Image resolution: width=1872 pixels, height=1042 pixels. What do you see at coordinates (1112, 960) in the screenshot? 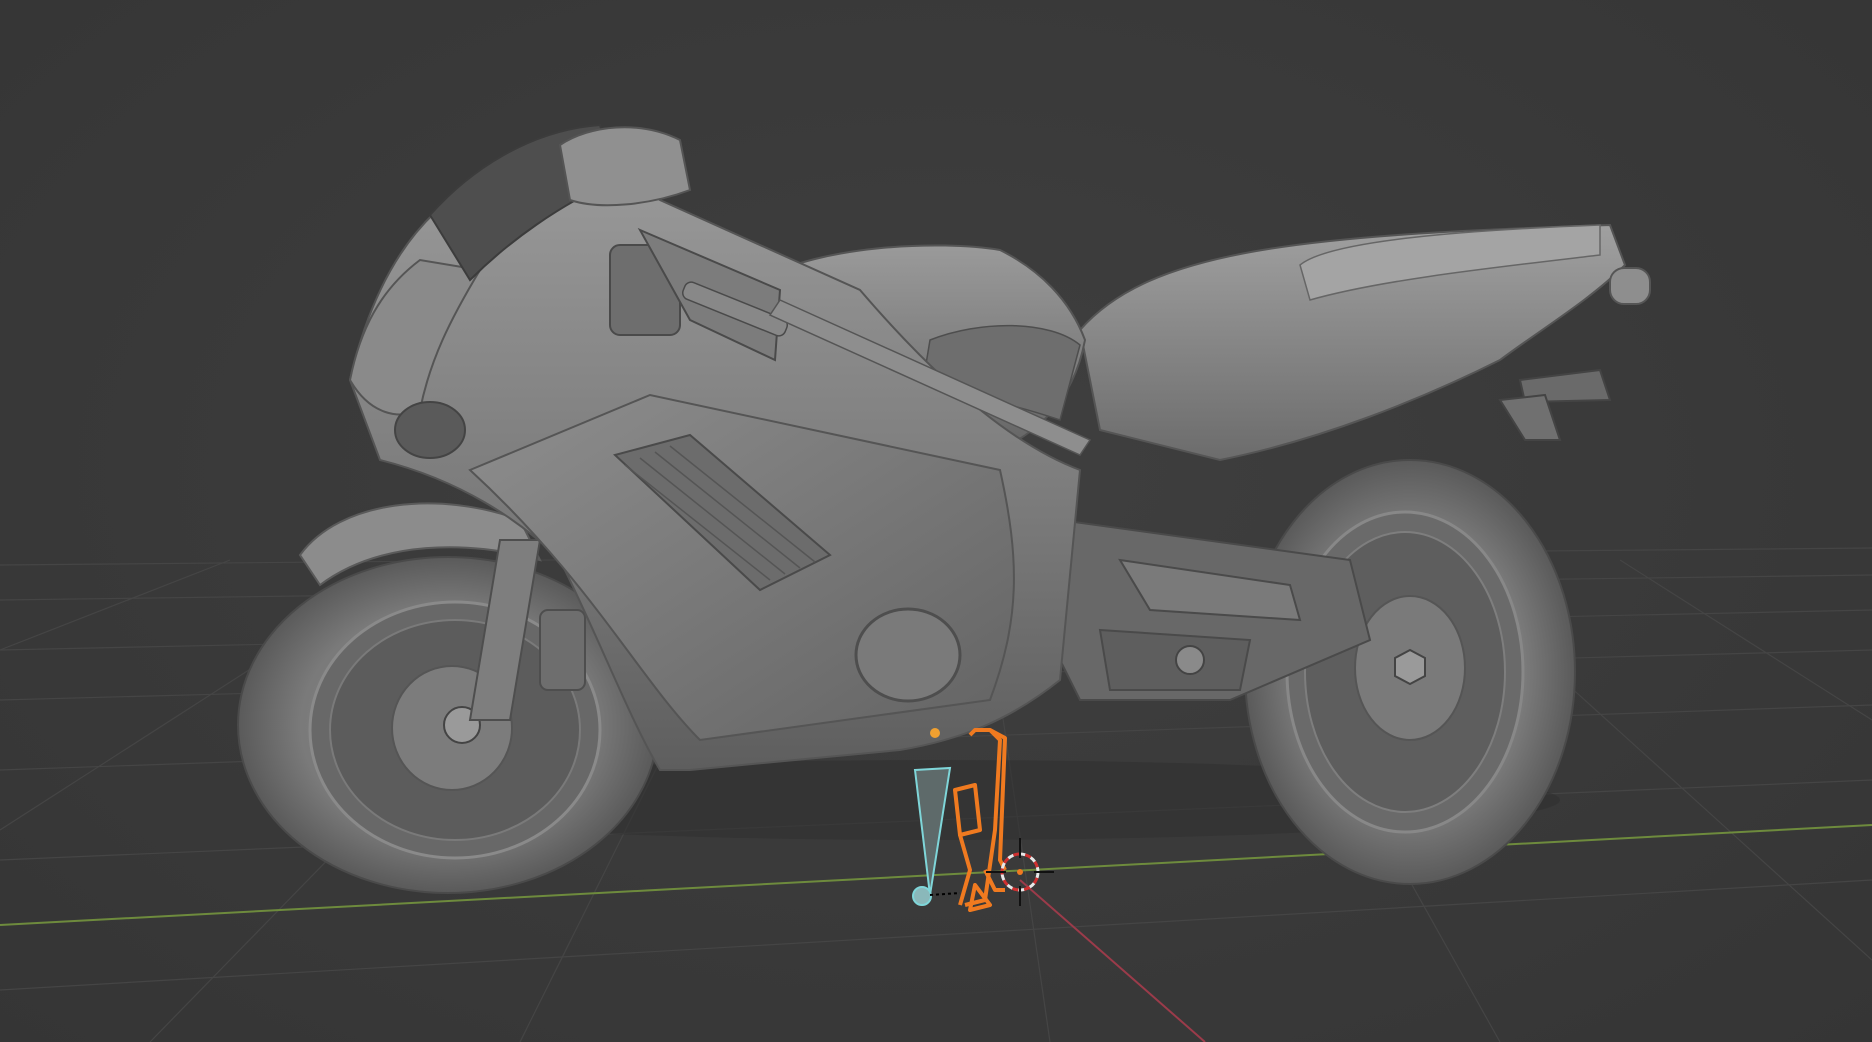
I see `y-axis-line` at bounding box center [1112, 960].